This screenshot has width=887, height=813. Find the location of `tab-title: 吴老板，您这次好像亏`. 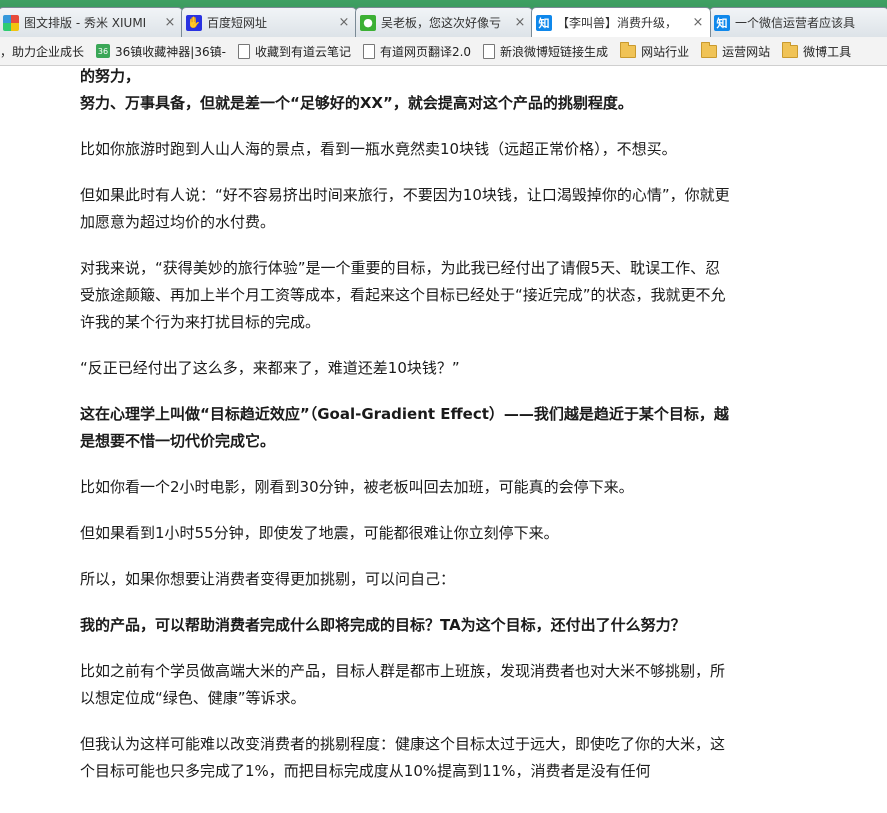

tab-title: 吴老板，您这次好像亏 is located at coordinates (441, 23).